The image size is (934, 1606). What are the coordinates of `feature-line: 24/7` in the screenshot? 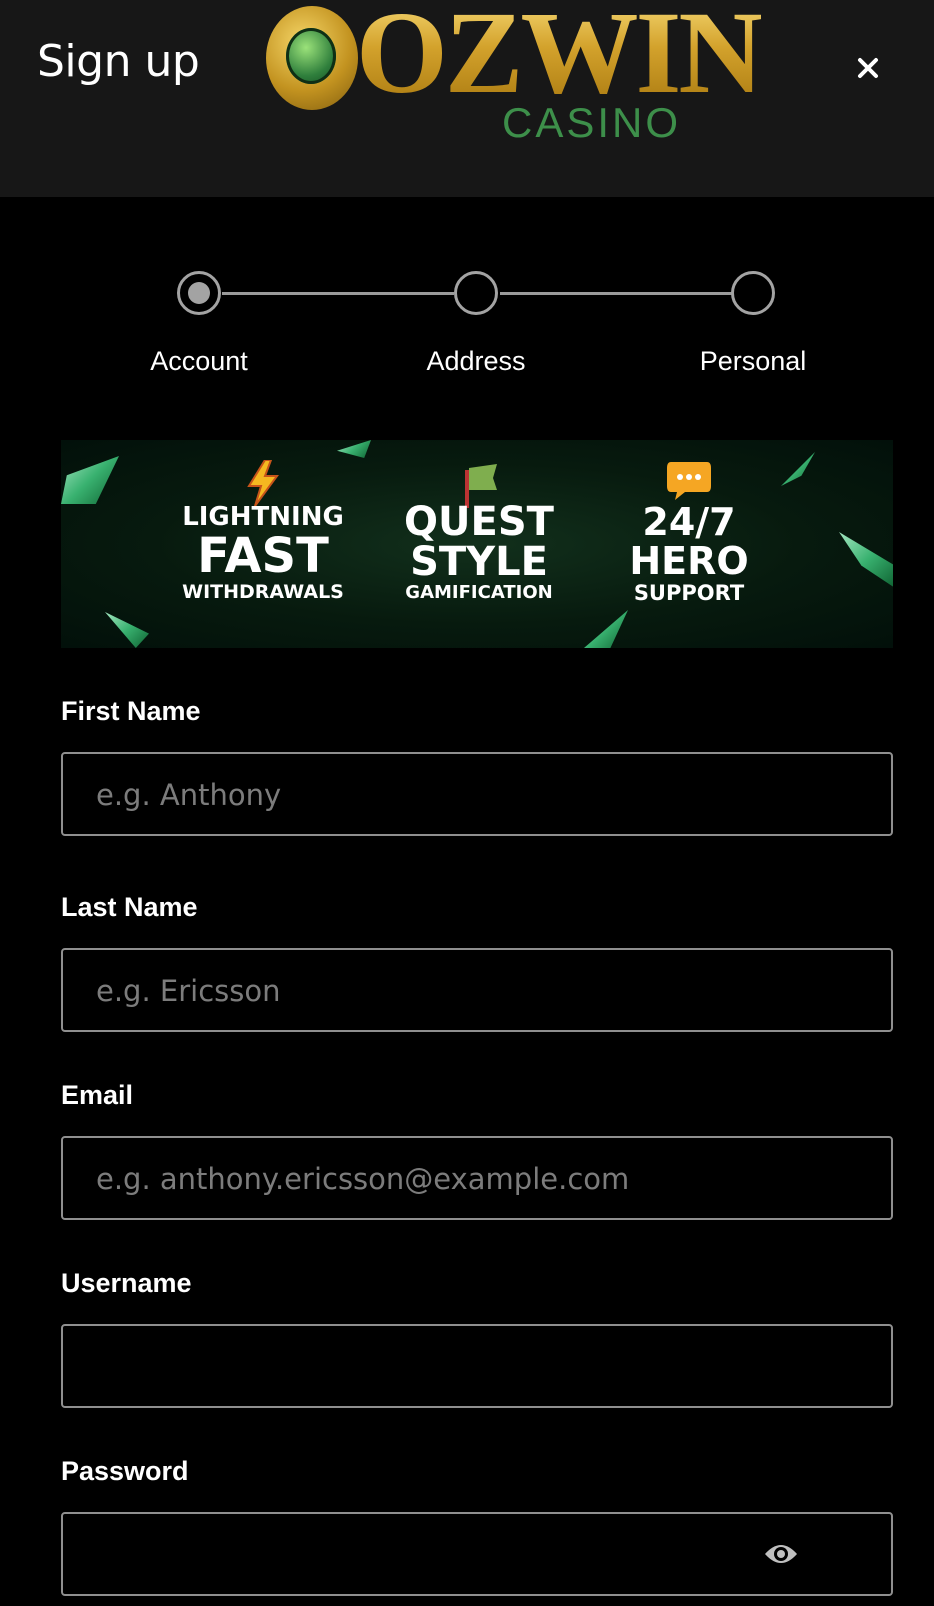 It's located at (689, 522).